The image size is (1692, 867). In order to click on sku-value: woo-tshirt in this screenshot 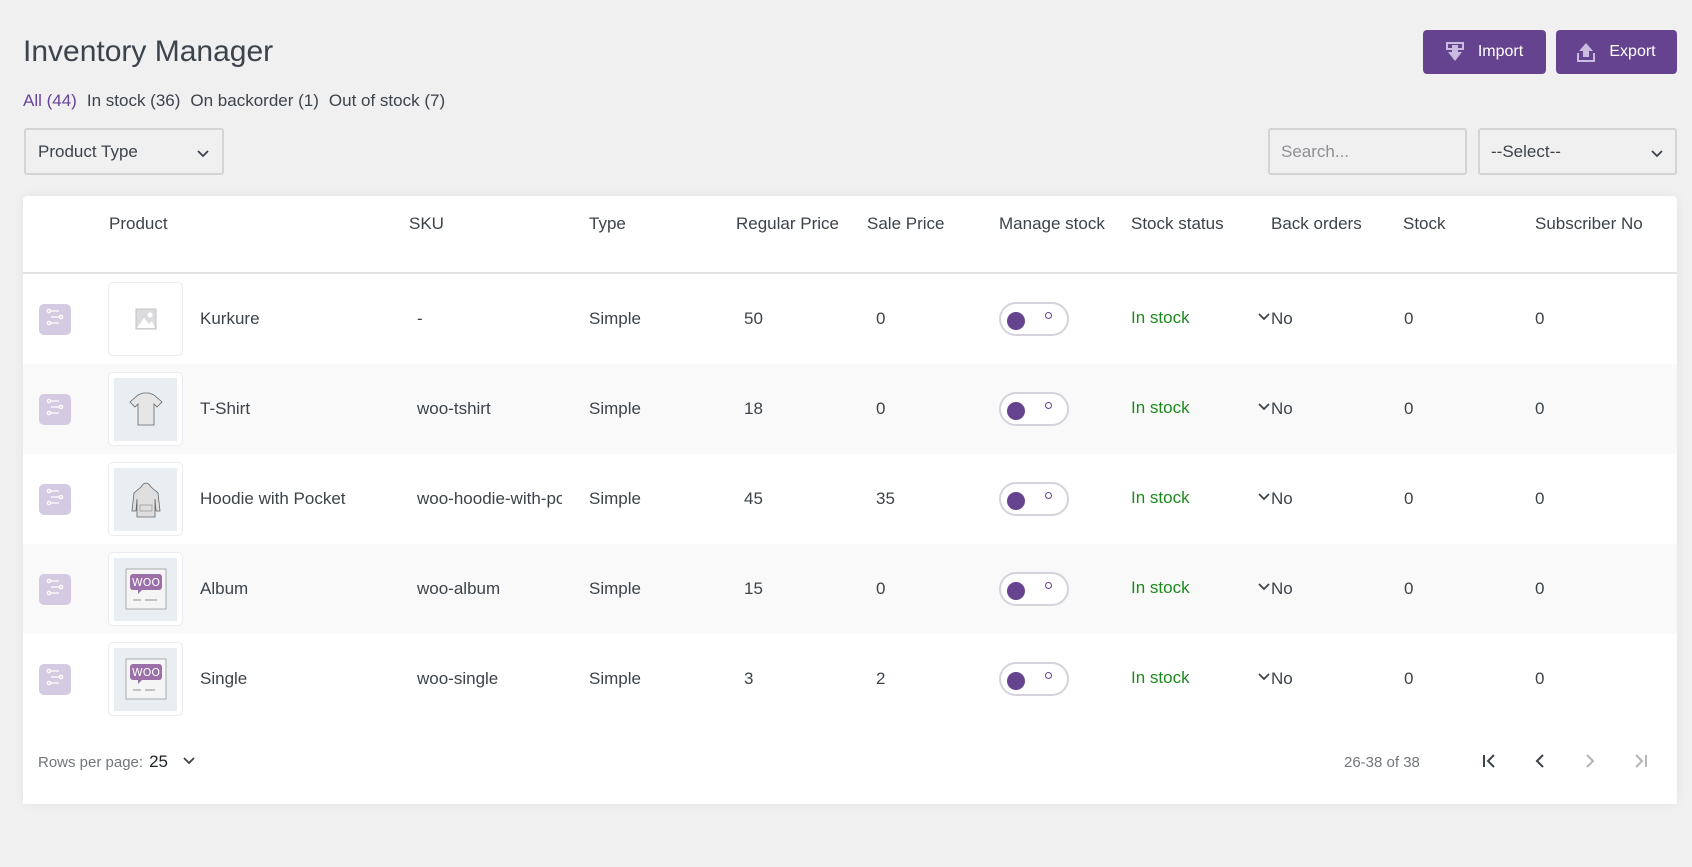, I will do `click(454, 408)`.